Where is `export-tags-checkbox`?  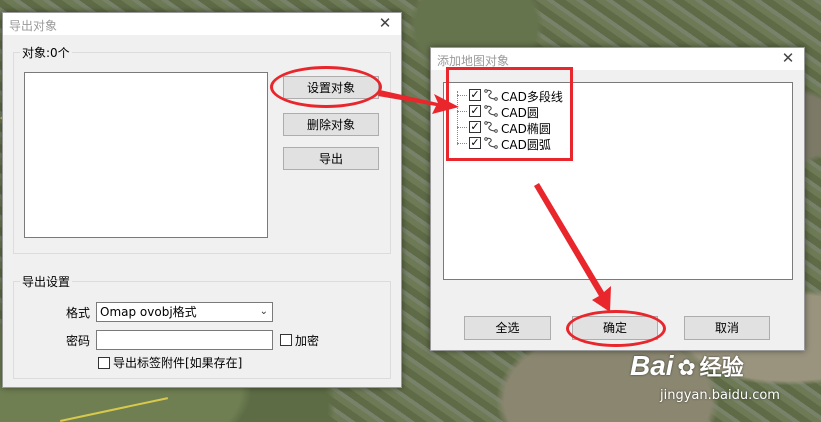
export-tags-checkbox is located at coordinates (104, 363).